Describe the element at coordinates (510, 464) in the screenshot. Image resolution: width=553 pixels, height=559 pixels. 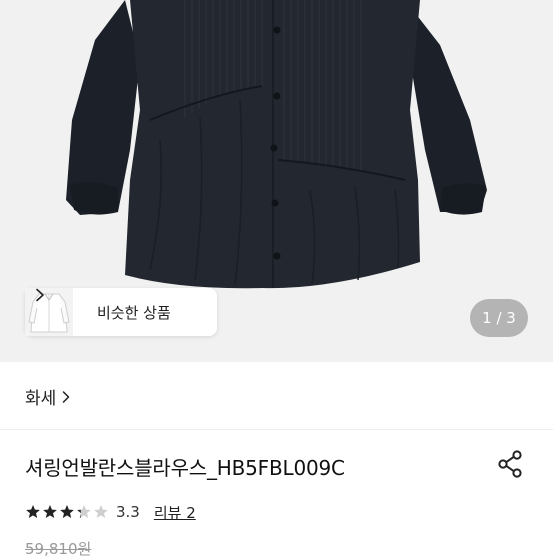
I see `share-icon` at that location.